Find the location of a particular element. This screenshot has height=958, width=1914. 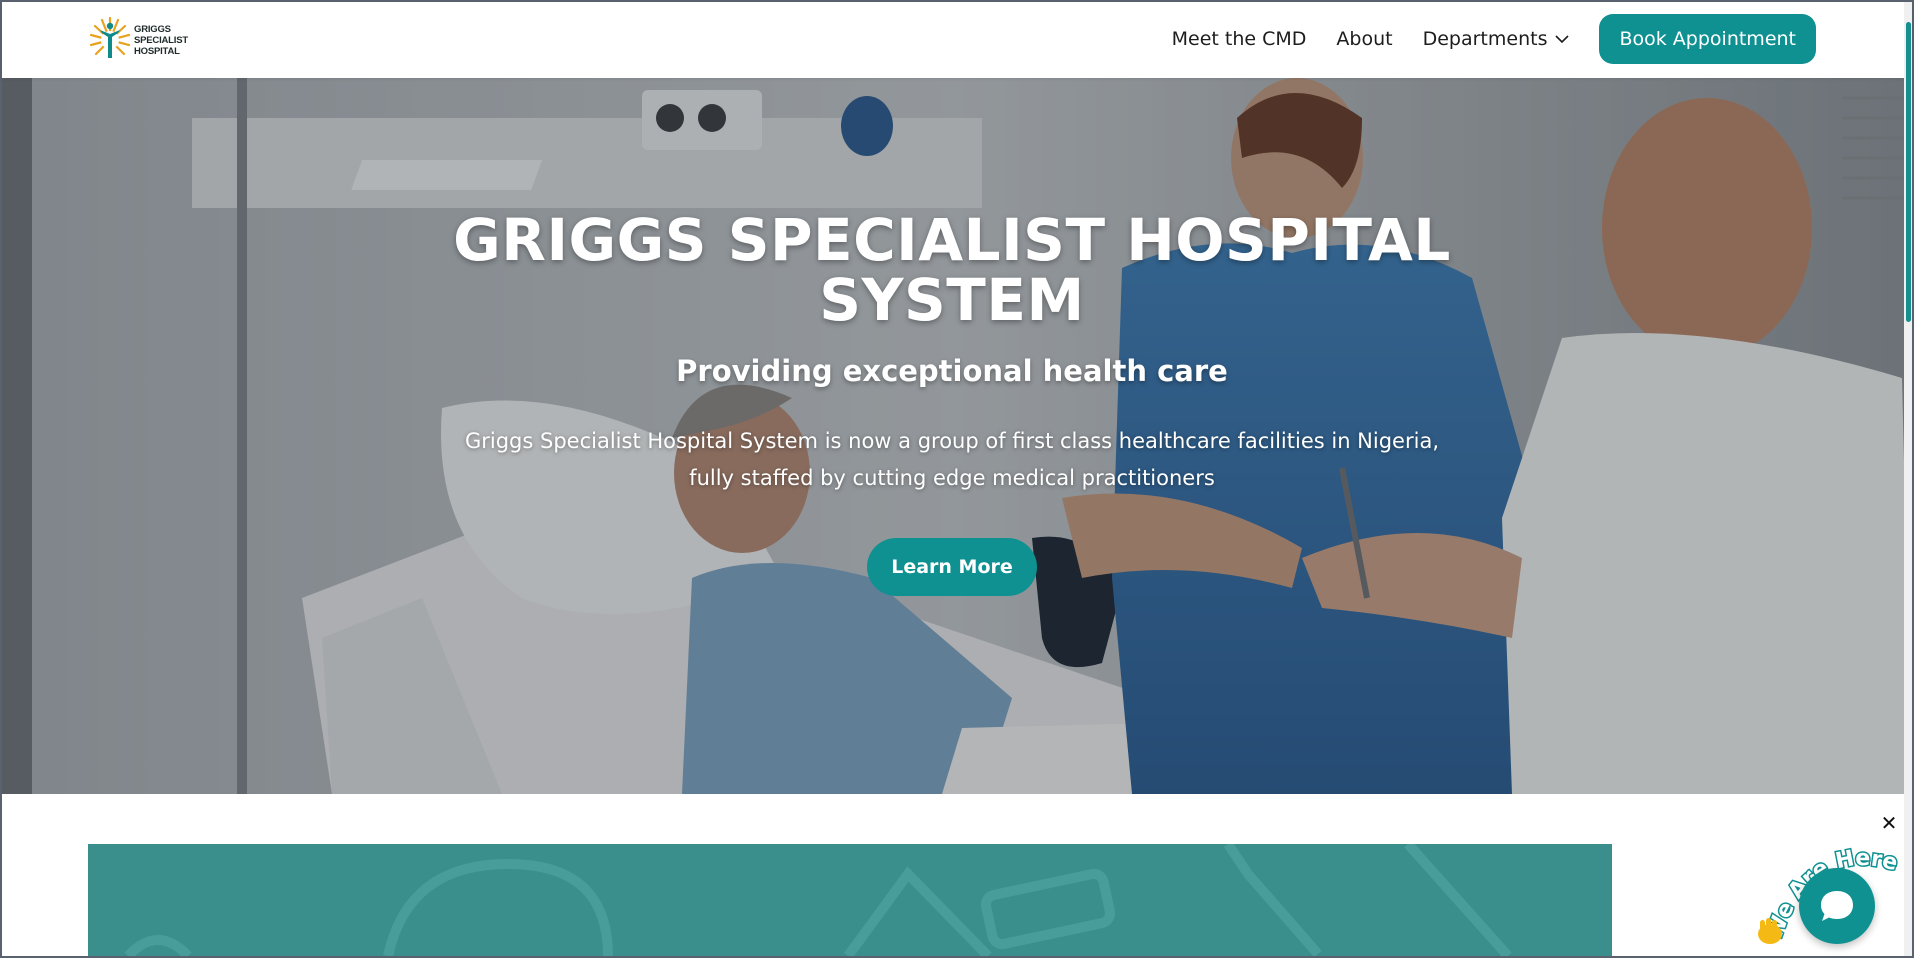

learn-more-button: Learn More is located at coordinates (952, 567).